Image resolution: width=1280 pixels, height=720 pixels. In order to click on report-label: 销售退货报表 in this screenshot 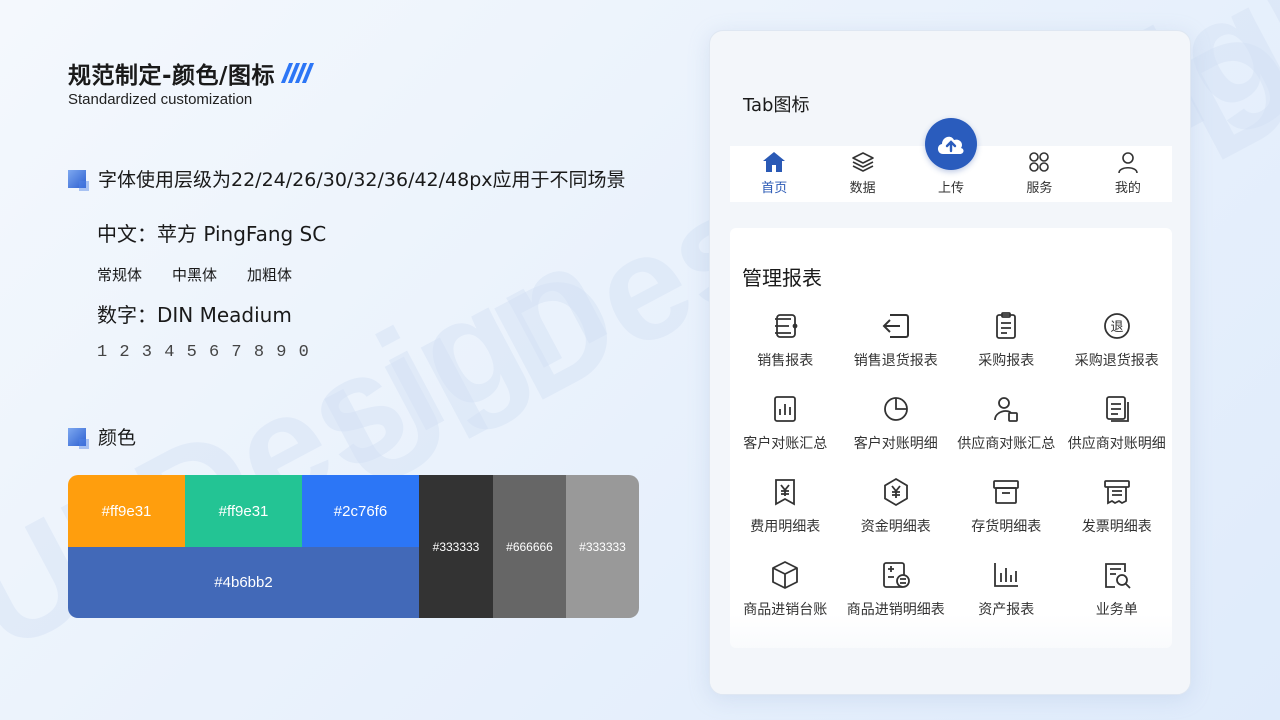, I will do `click(895, 361)`.